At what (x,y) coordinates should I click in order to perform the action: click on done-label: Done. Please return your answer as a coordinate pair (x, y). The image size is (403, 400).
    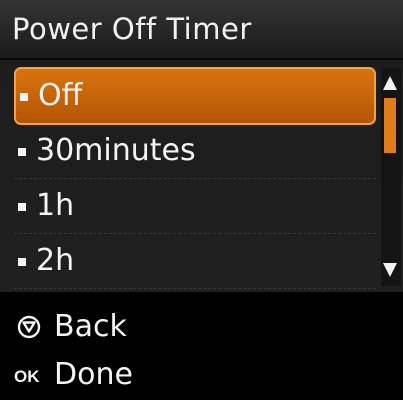
    Looking at the image, I should click on (93, 374).